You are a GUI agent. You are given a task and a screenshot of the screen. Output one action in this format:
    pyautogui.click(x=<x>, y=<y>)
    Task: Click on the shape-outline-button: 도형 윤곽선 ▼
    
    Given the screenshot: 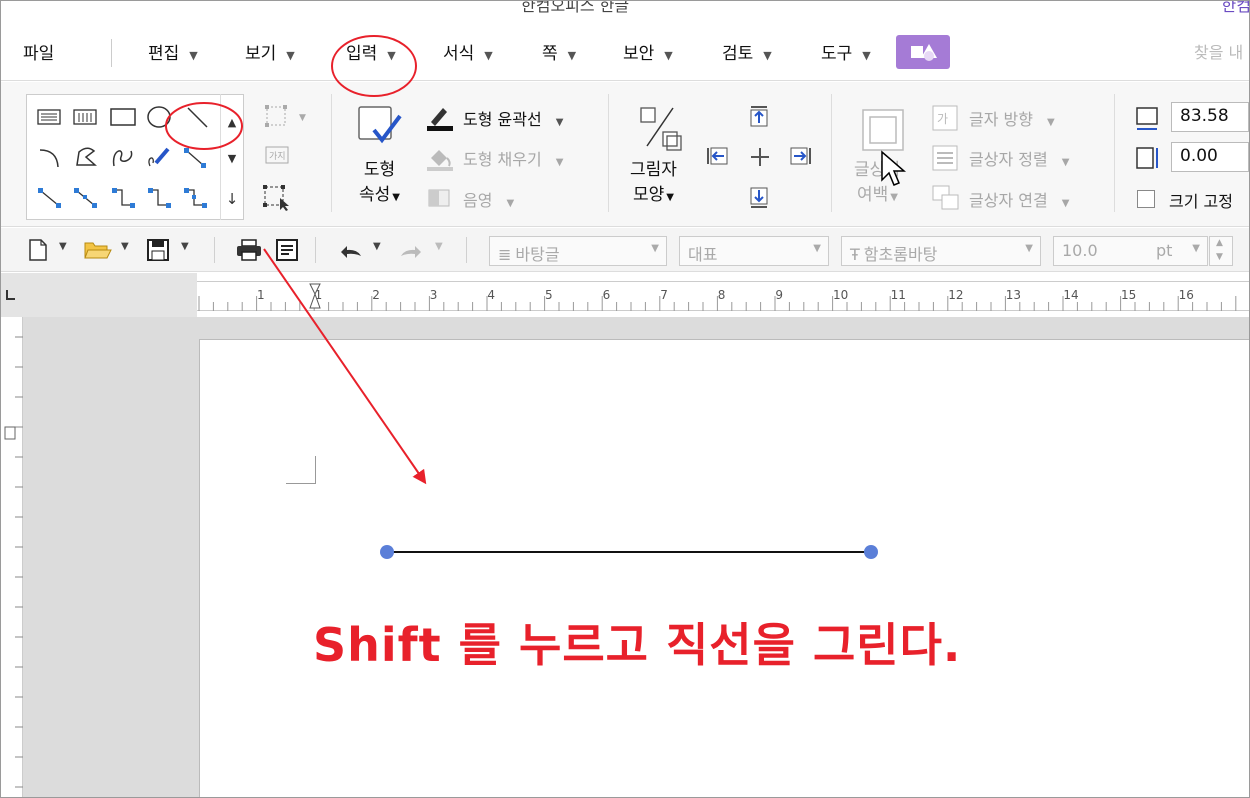 What is the action you would take?
    pyautogui.click(x=513, y=118)
    